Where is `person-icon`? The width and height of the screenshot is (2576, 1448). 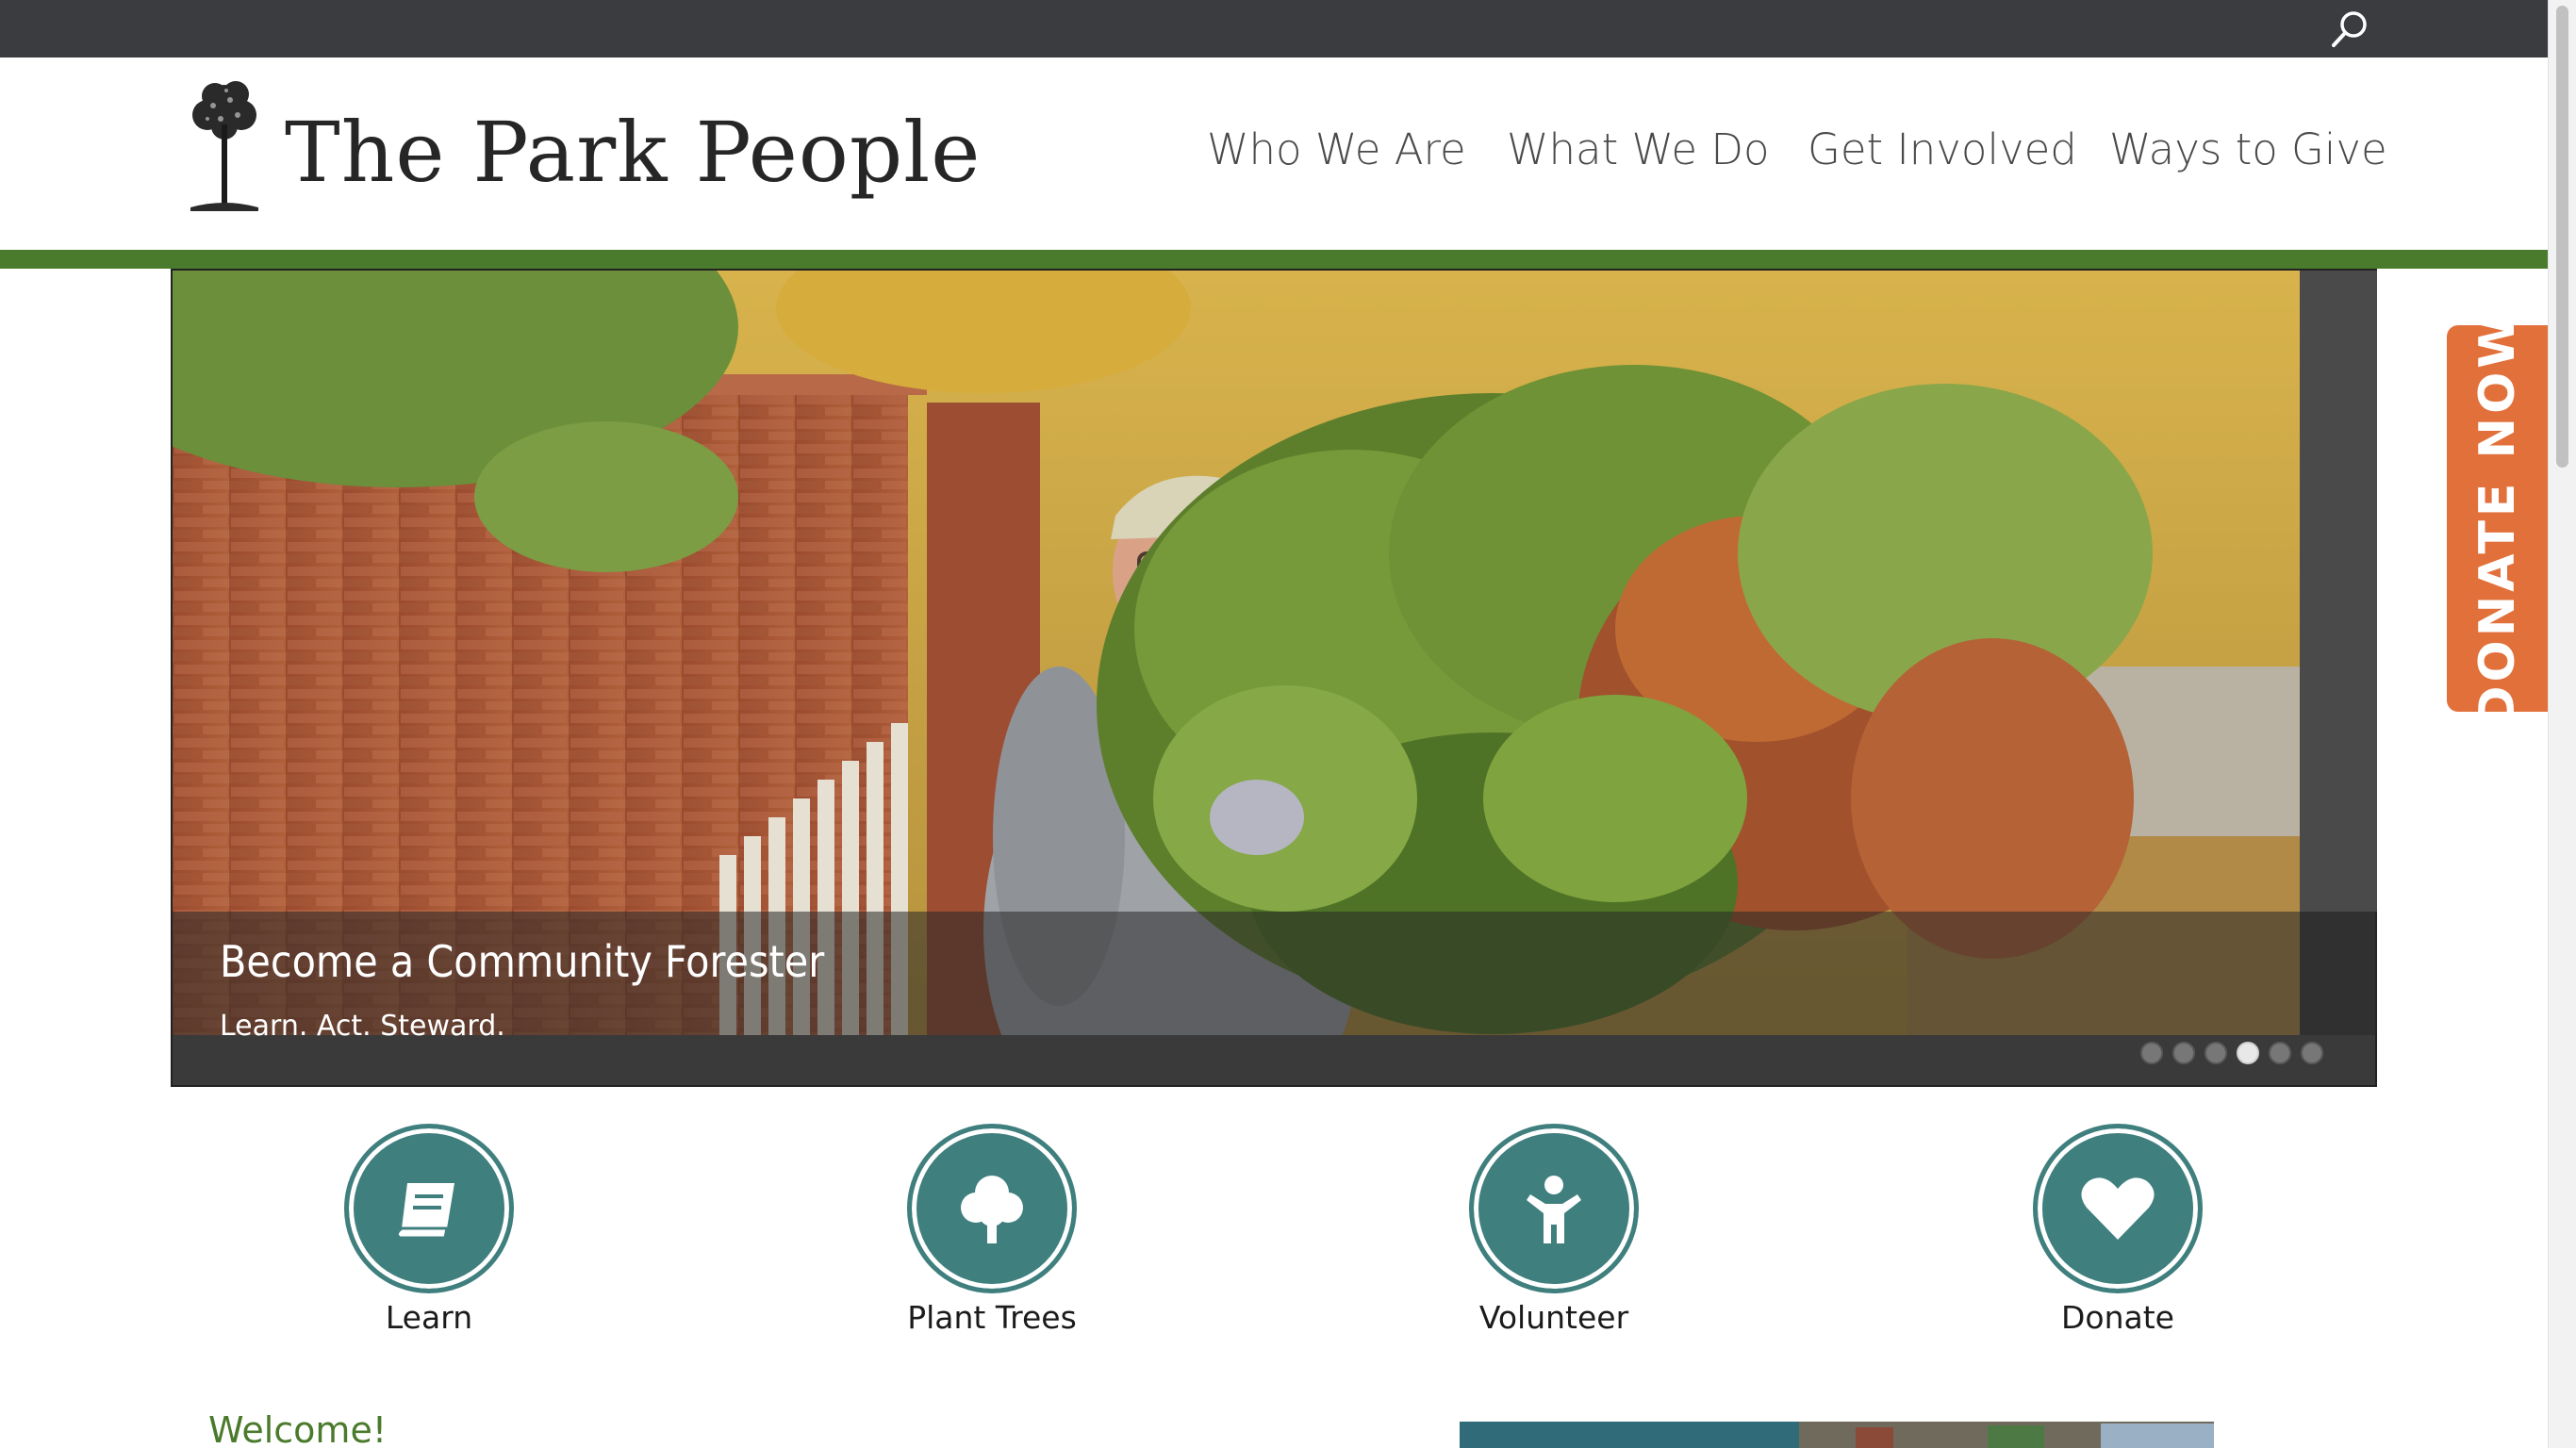 person-icon is located at coordinates (1554, 1209).